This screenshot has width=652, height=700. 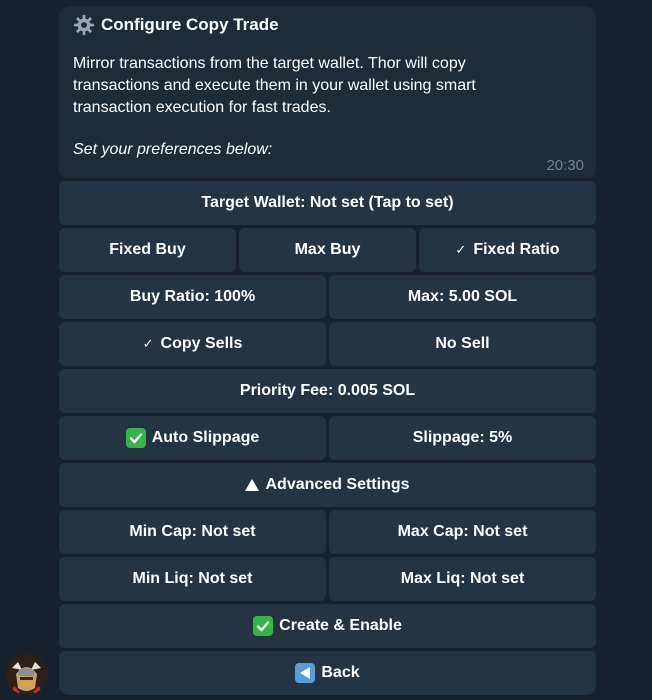 I want to click on copy-sells-label: Copy Sells, so click(x=201, y=343).